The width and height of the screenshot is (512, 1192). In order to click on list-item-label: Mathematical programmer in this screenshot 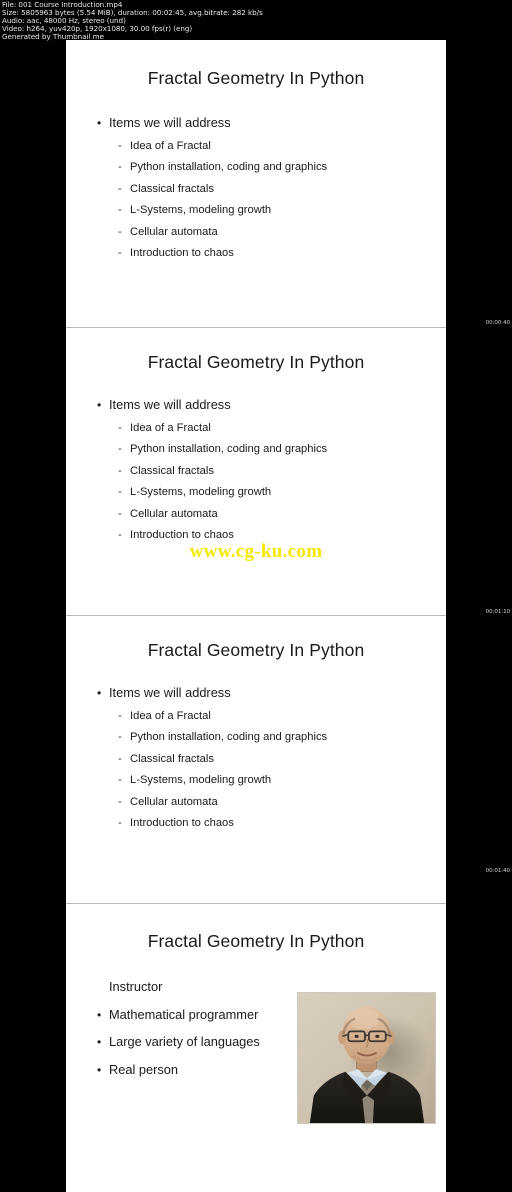, I will do `click(184, 1014)`.